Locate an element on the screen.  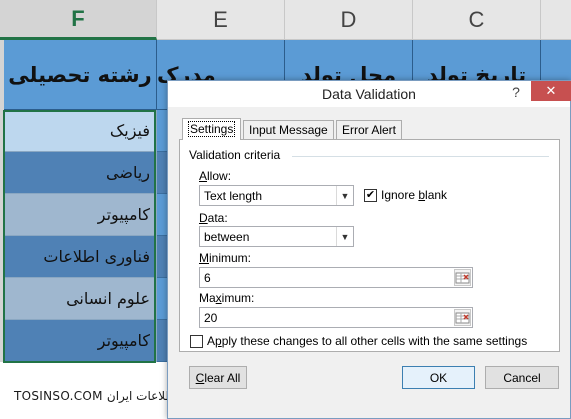
tab-input-message-label: Input Message is located at coordinates (288, 130).